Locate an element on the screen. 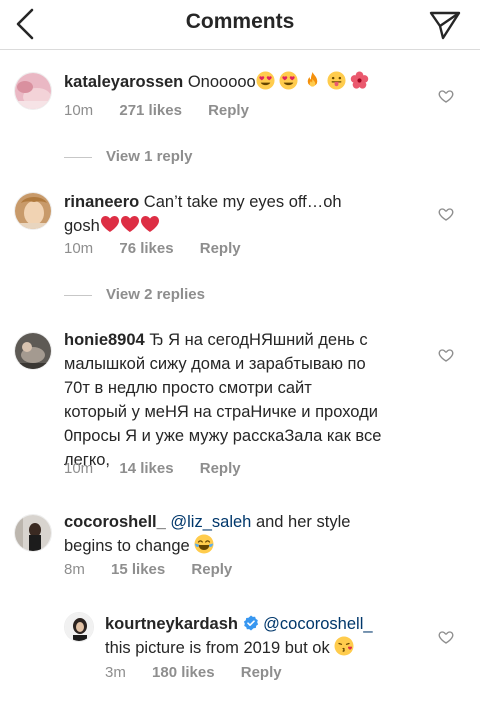 Image resolution: width=480 pixels, height=707 pixels. comment-body: Onooooo is located at coordinates (221, 82).